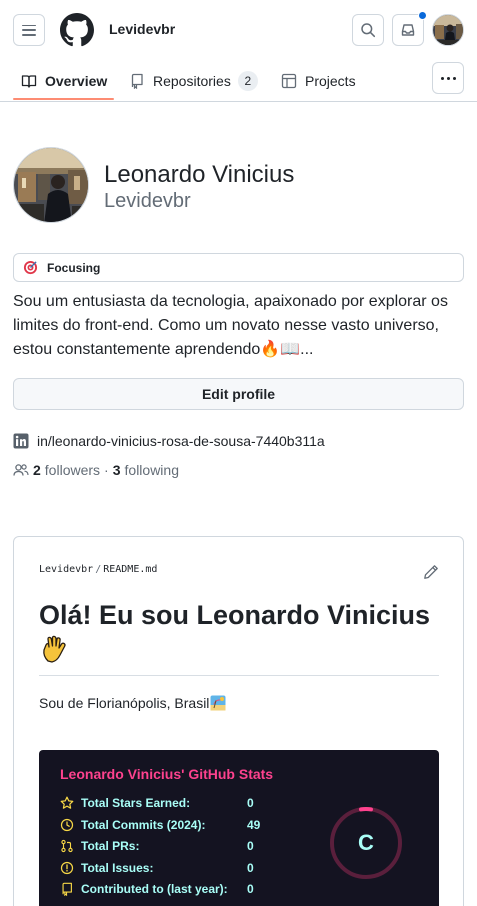  Describe the element at coordinates (199, 174) in the screenshot. I see `profile-full-name: Leonardo Vinicius` at that location.